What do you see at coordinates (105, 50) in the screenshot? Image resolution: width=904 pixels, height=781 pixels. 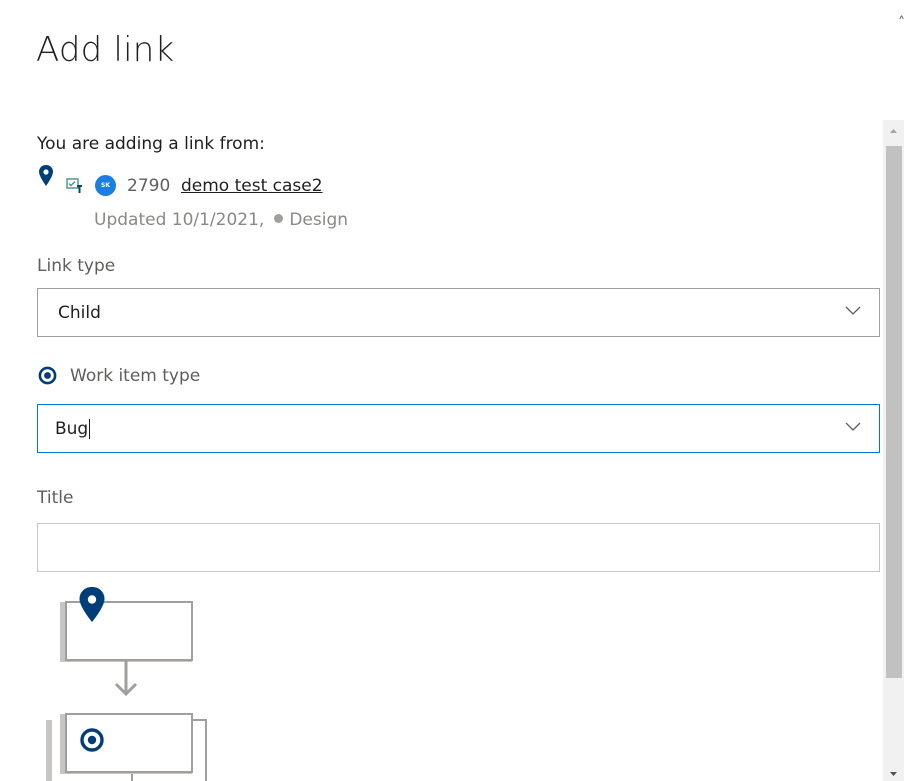 I see `dialog-title: Add link` at bounding box center [105, 50].